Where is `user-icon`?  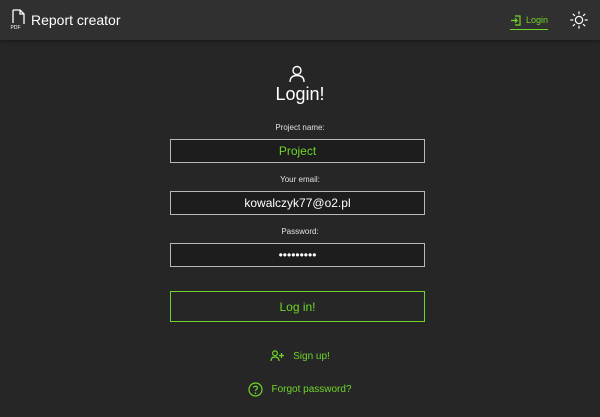
user-icon is located at coordinates (297, 74).